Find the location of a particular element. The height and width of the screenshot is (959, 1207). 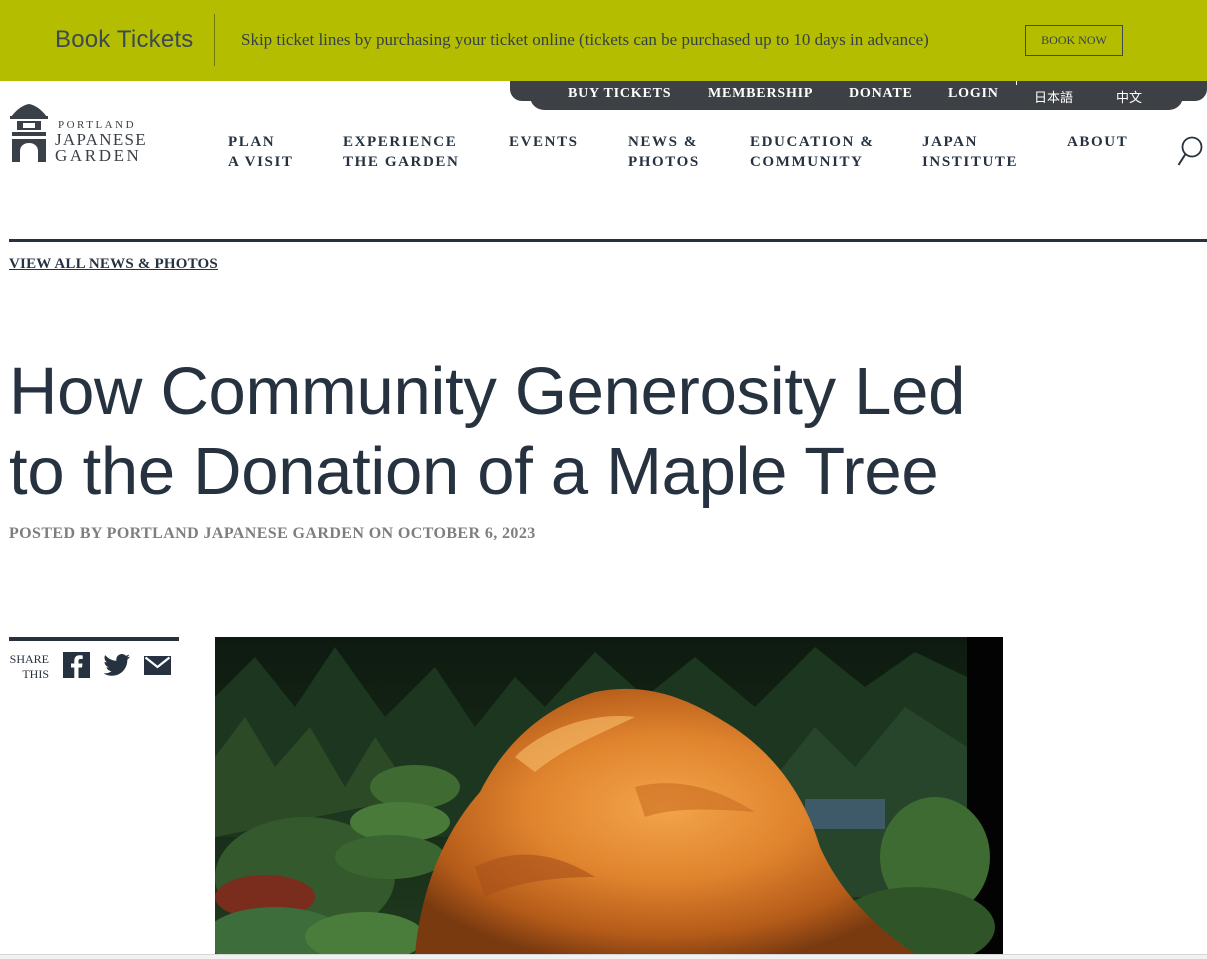

site-logo: PORTLAND JAPANESE GARDEN is located at coordinates (84, 134).